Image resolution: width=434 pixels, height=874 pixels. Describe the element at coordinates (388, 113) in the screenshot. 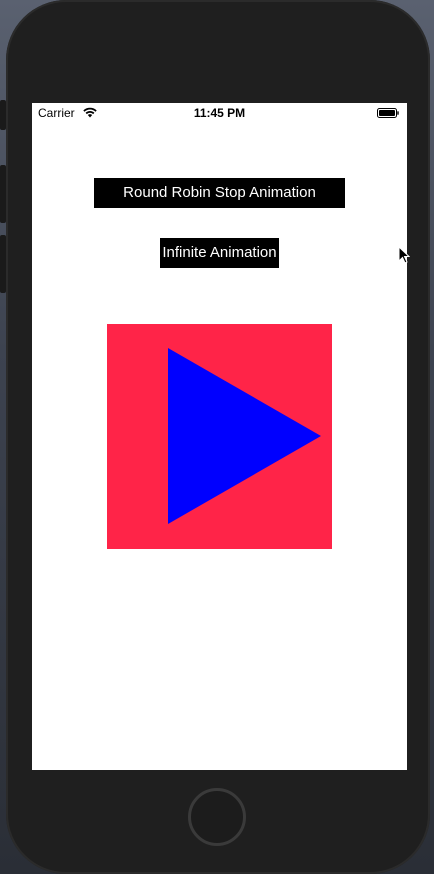

I see `battery-icon` at that location.